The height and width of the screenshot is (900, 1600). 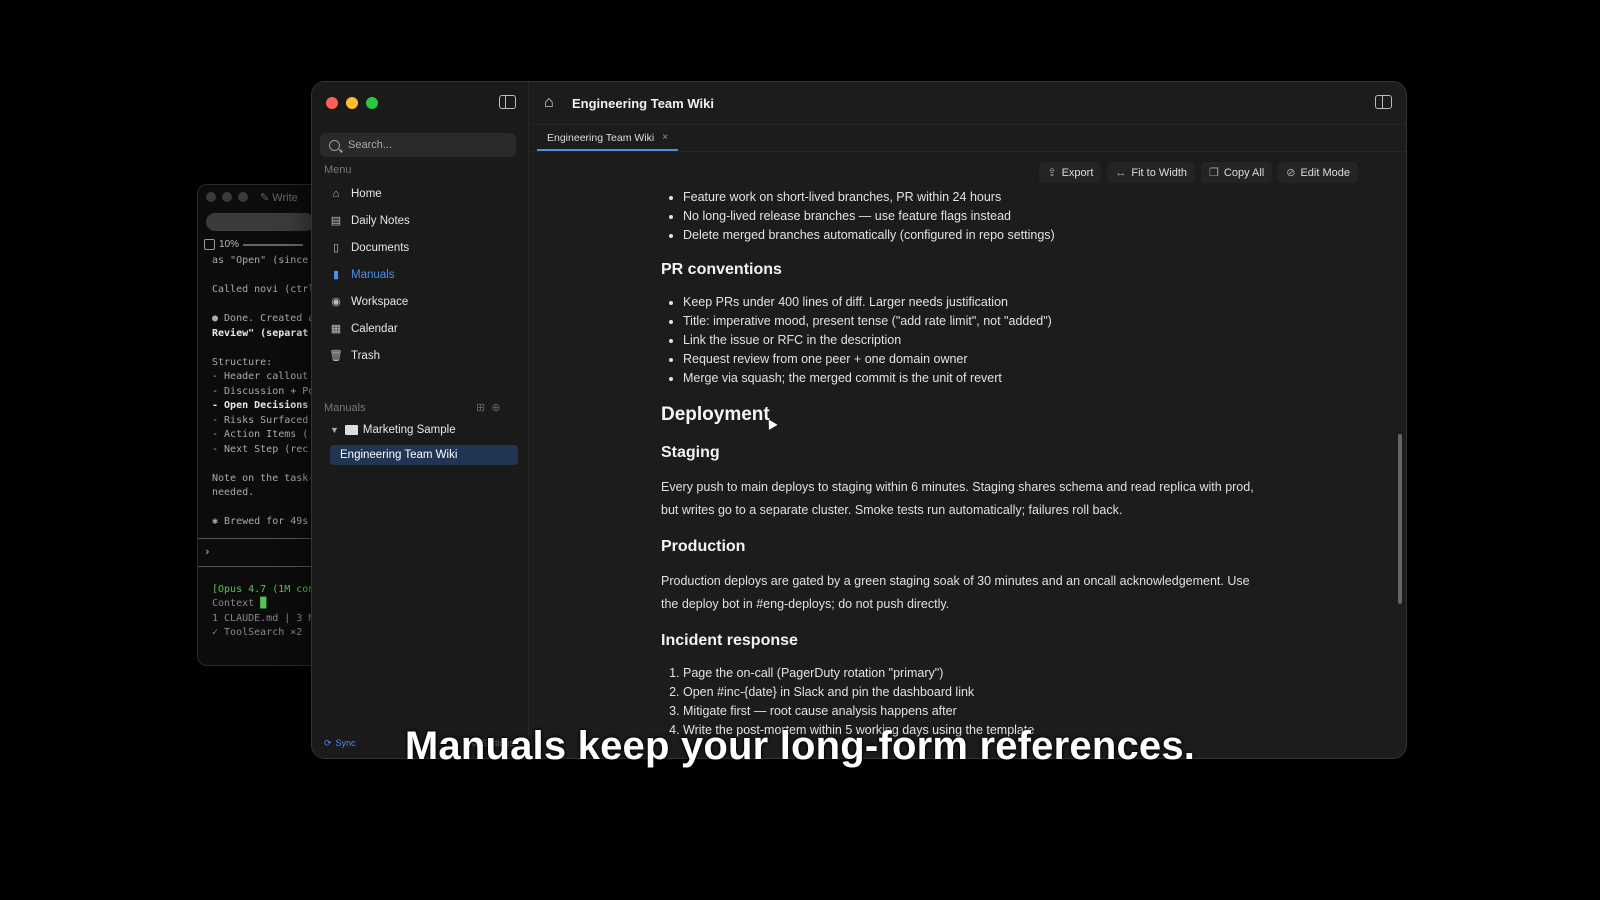 What do you see at coordinates (1325, 172) in the screenshot?
I see `edit-label: Edit Mode` at bounding box center [1325, 172].